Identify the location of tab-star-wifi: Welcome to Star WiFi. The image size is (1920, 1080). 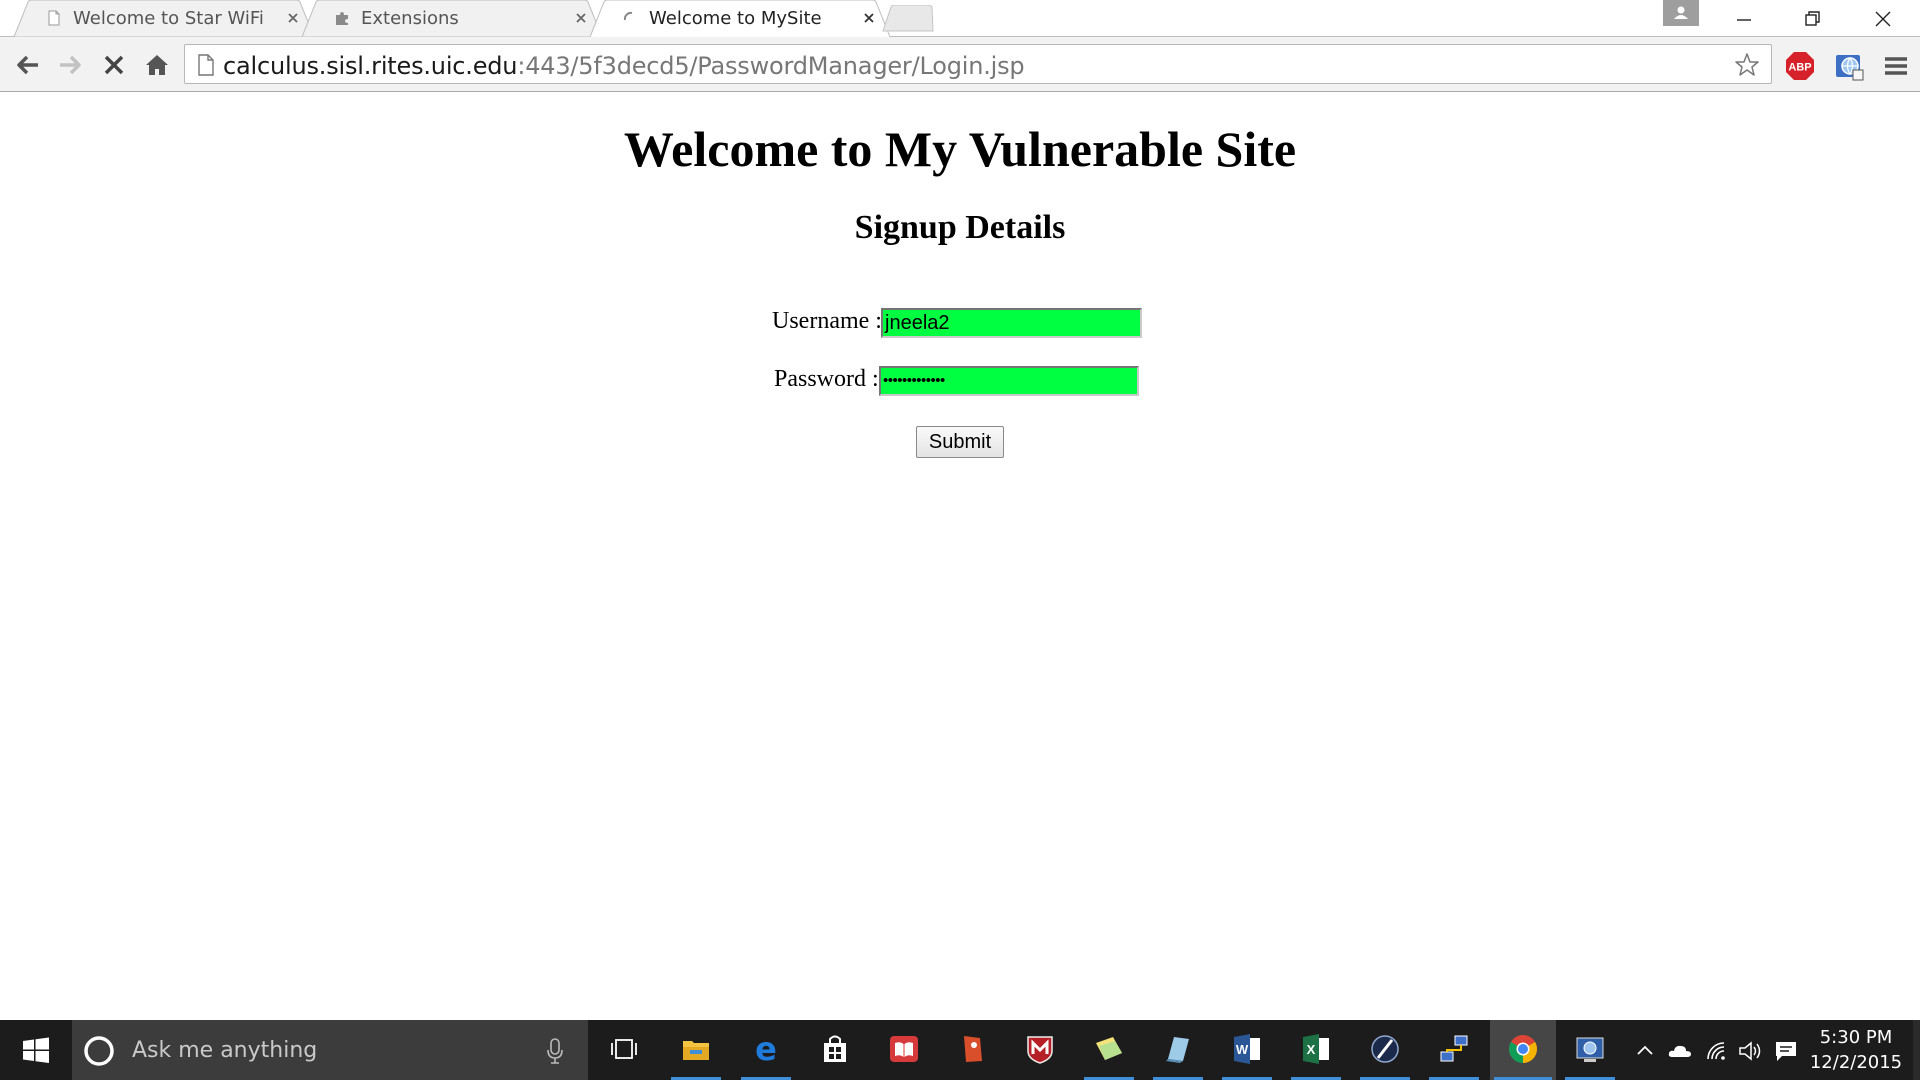
(164, 18).